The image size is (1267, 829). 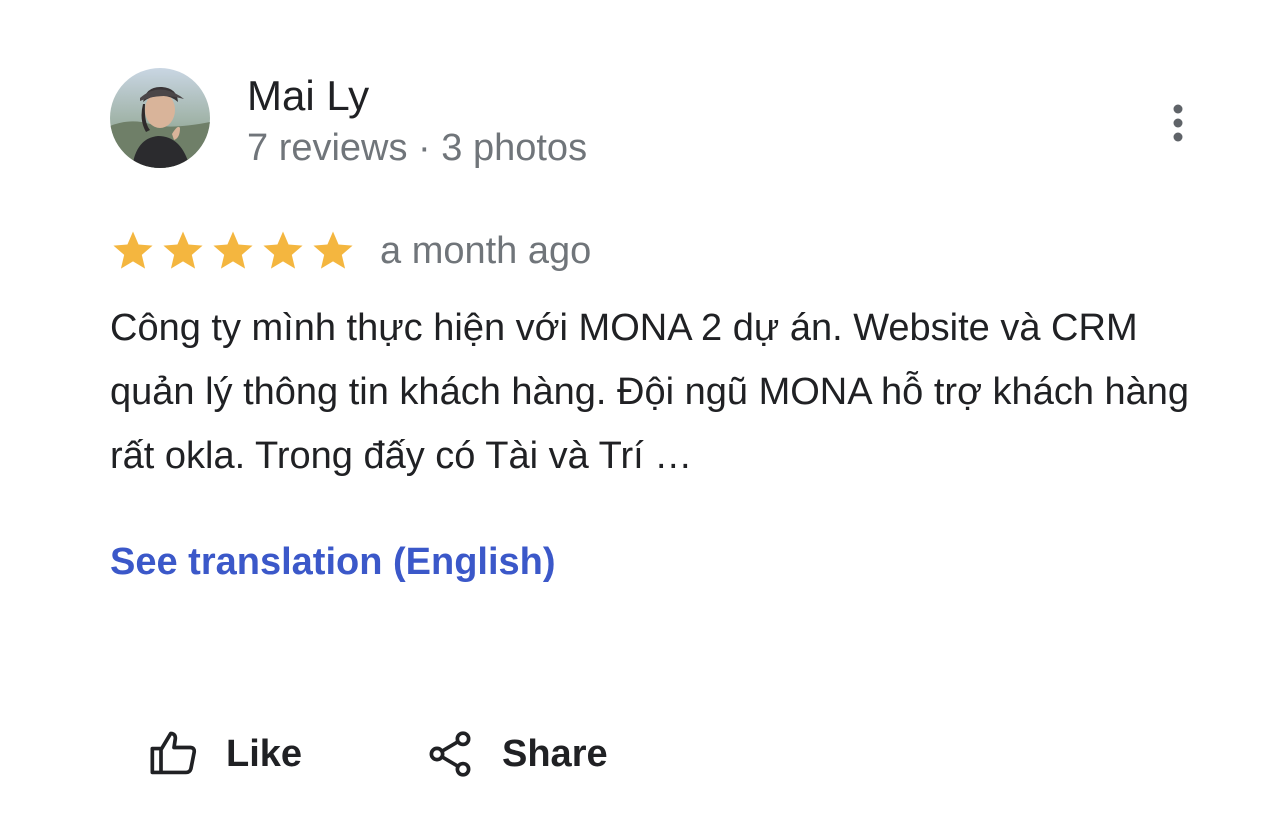 What do you see at coordinates (514, 148) in the screenshot?
I see `photos-count: 3 photos` at bounding box center [514, 148].